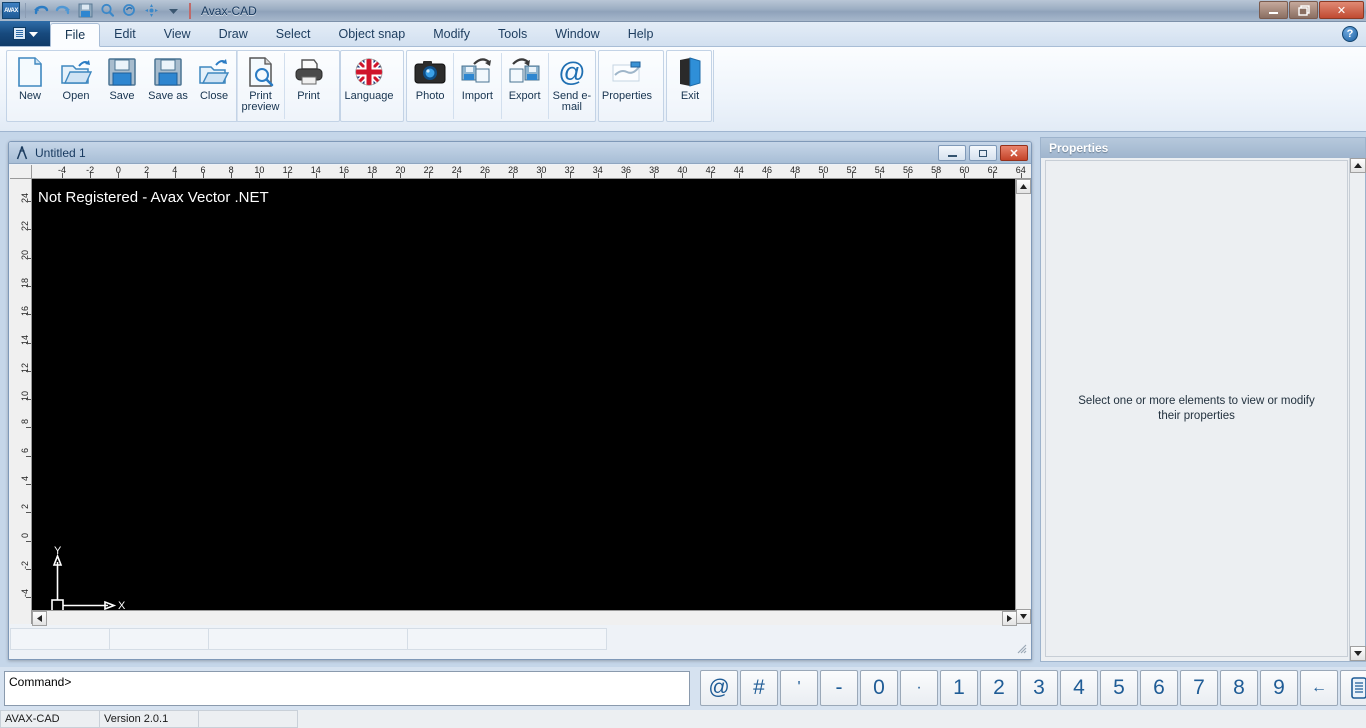 This screenshot has width=1366, height=728. Describe the element at coordinates (1039, 688) in the screenshot. I see `key-3: 3` at that location.